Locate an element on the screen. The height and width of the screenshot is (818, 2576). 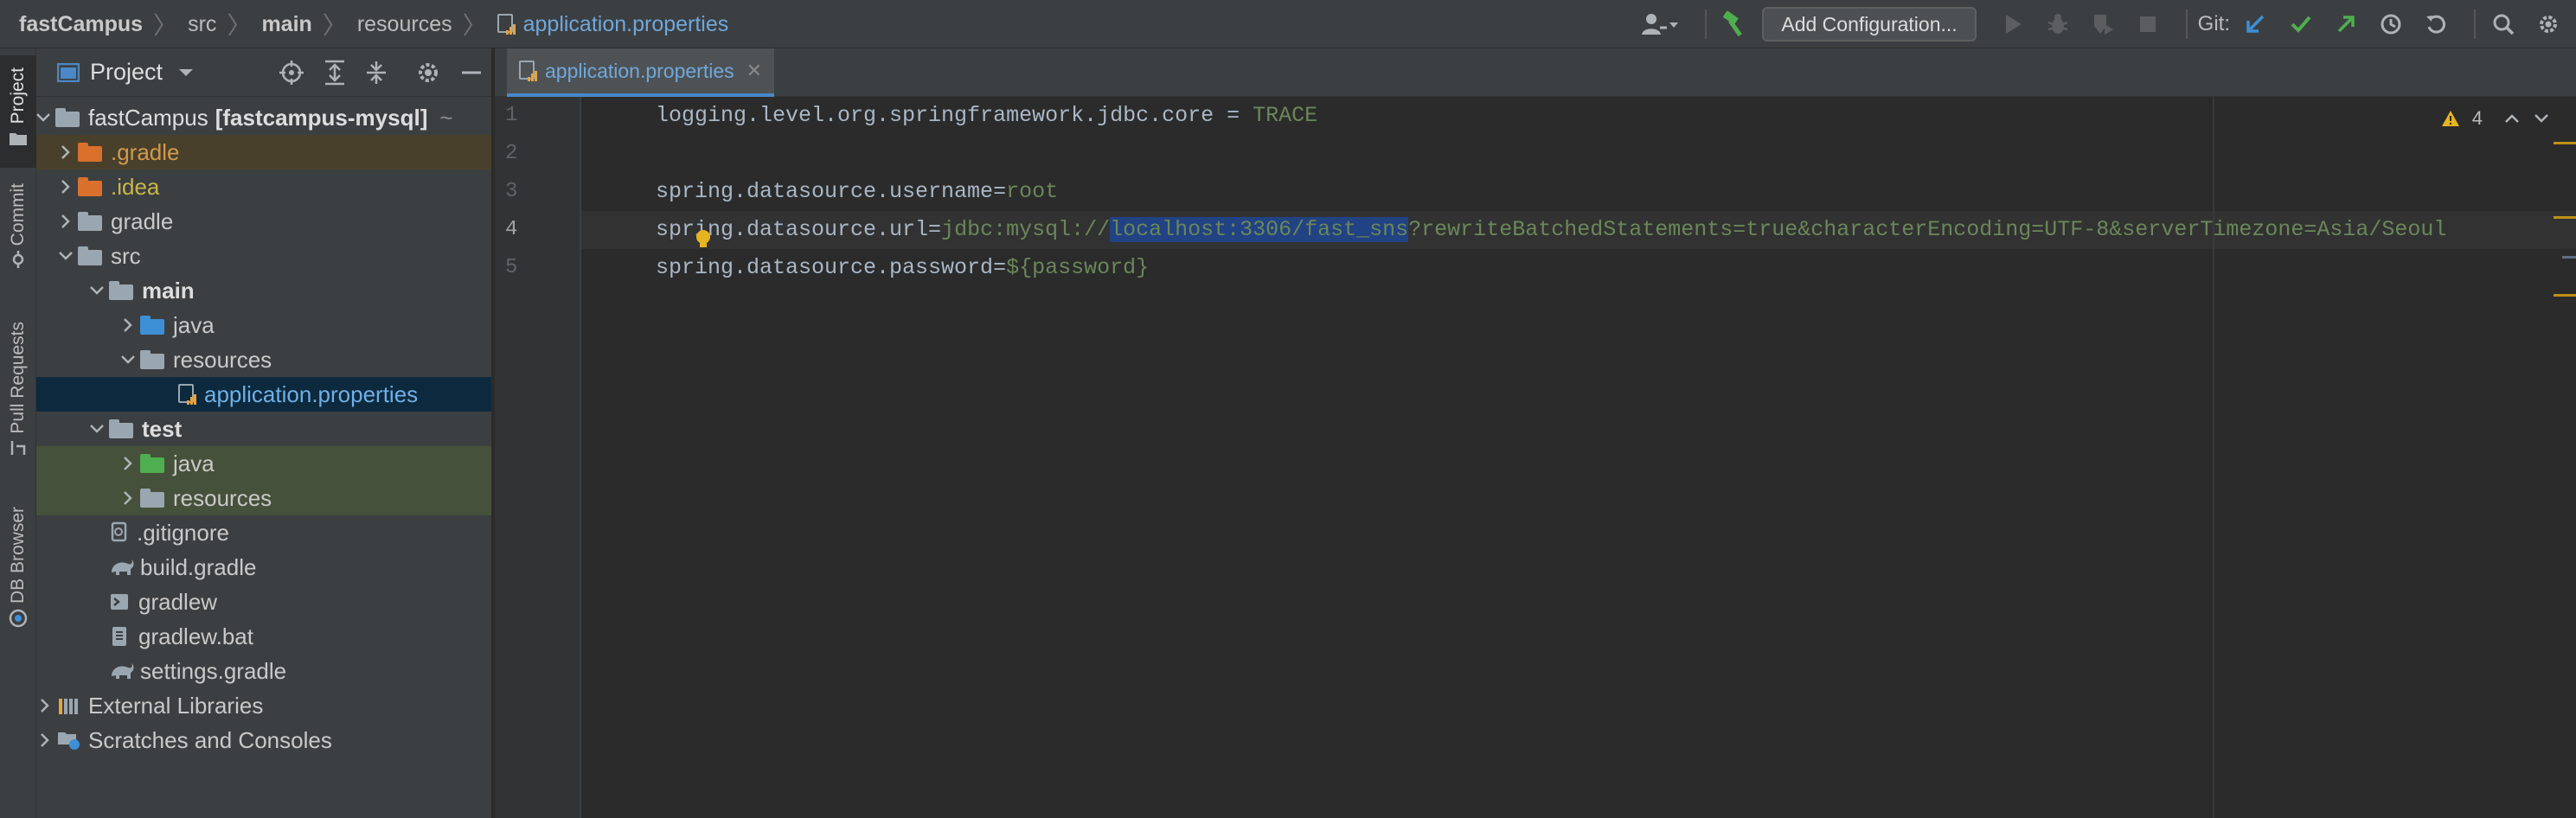
git-commit-button is located at coordinates (2301, 25).